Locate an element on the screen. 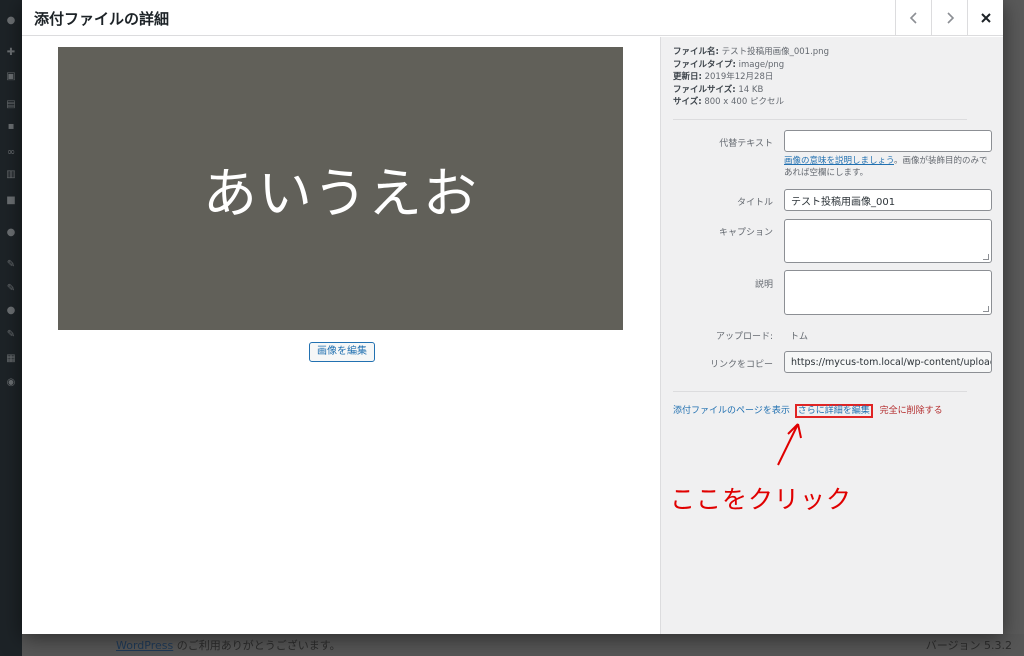 The image size is (1024, 656). alt-text-label: 代替テキスト is located at coordinates (746, 144).